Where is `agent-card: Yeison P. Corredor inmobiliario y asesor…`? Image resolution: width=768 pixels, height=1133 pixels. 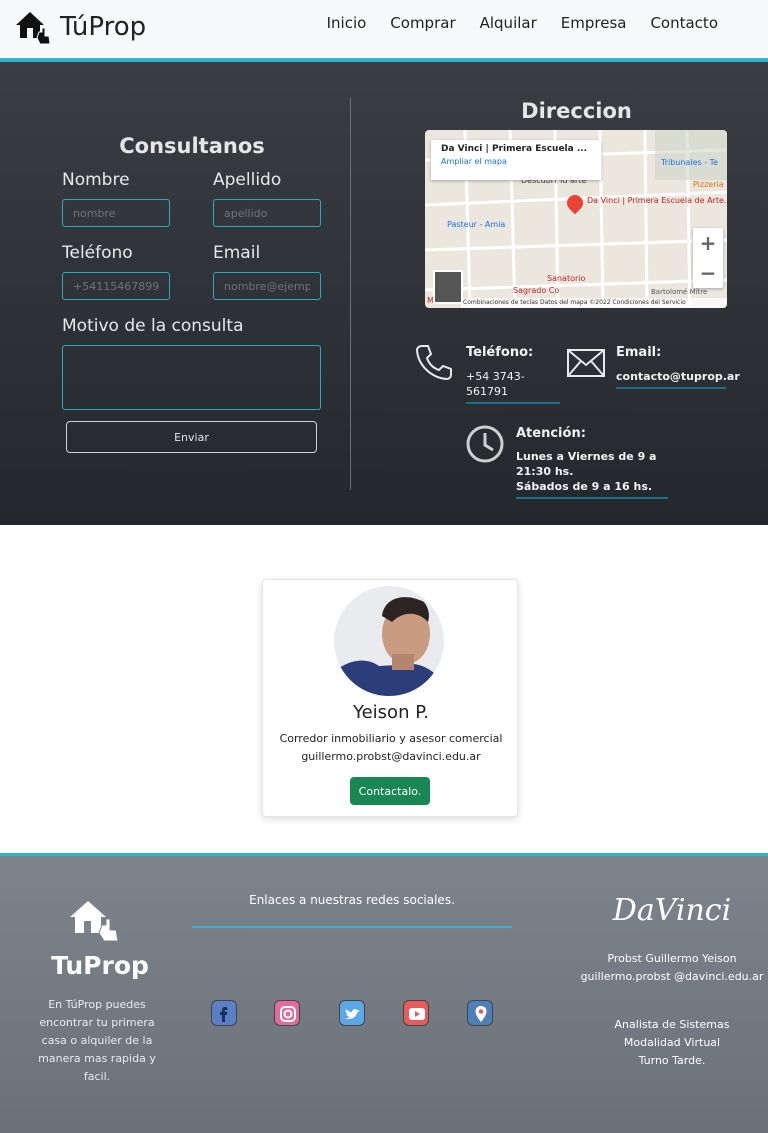
agent-card: Yeison P. Corredor inmobiliario y asesor… is located at coordinates (390, 698).